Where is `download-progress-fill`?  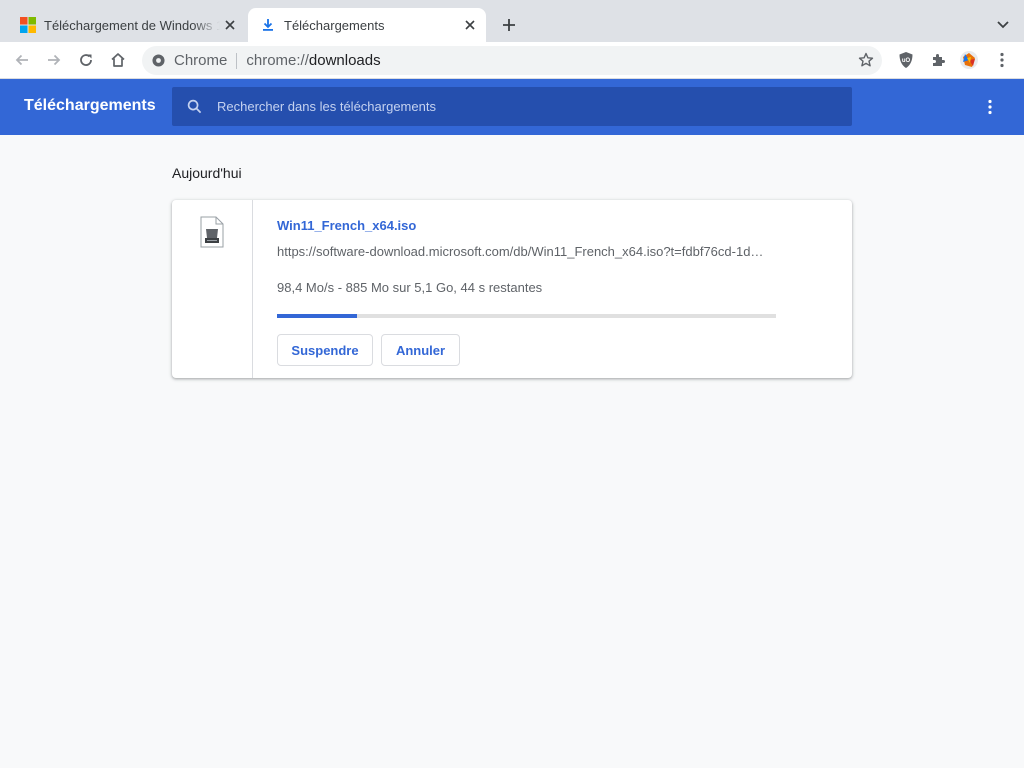
download-progress-fill is located at coordinates (317, 316).